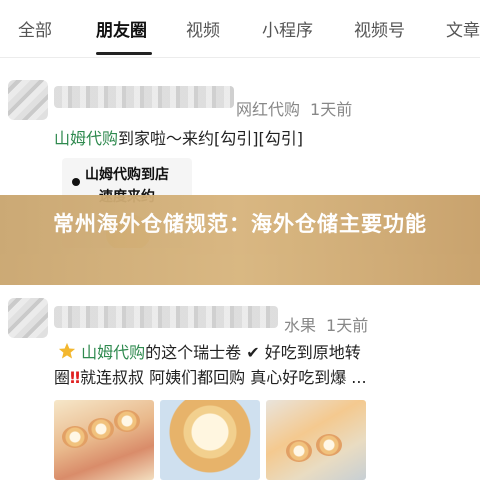 Image resolution: width=480 pixels, height=480 pixels. Describe the element at coordinates (268, 109) in the screenshot. I see `author-name: 网红代购` at that location.